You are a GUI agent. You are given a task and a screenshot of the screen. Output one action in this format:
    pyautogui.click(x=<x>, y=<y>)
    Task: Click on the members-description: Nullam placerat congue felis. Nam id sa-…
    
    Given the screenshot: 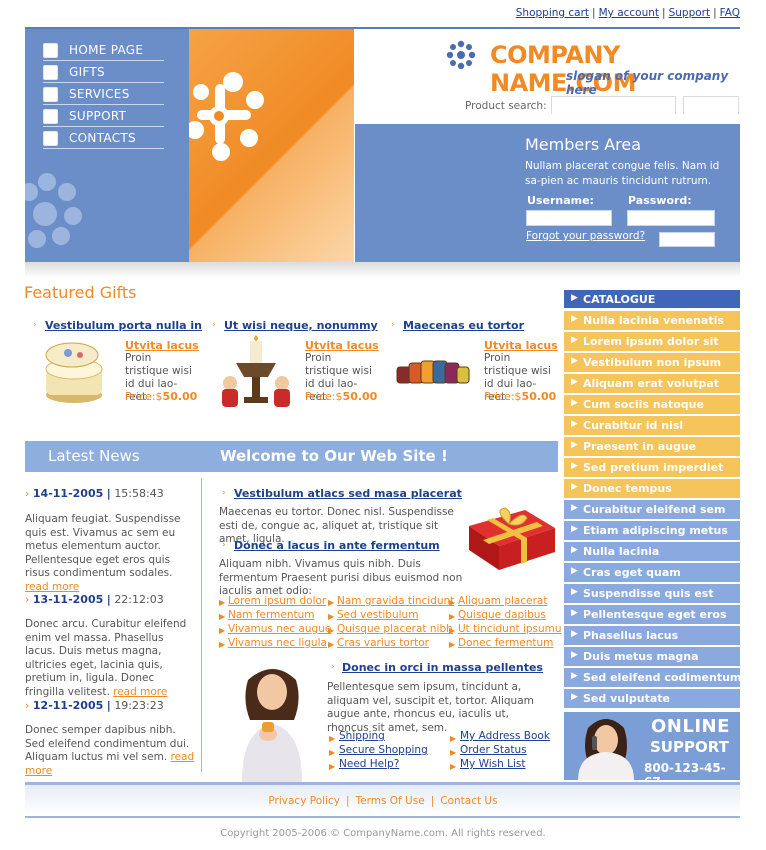 What is the action you would take?
    pyautogui.click(x=622, y=173)
    